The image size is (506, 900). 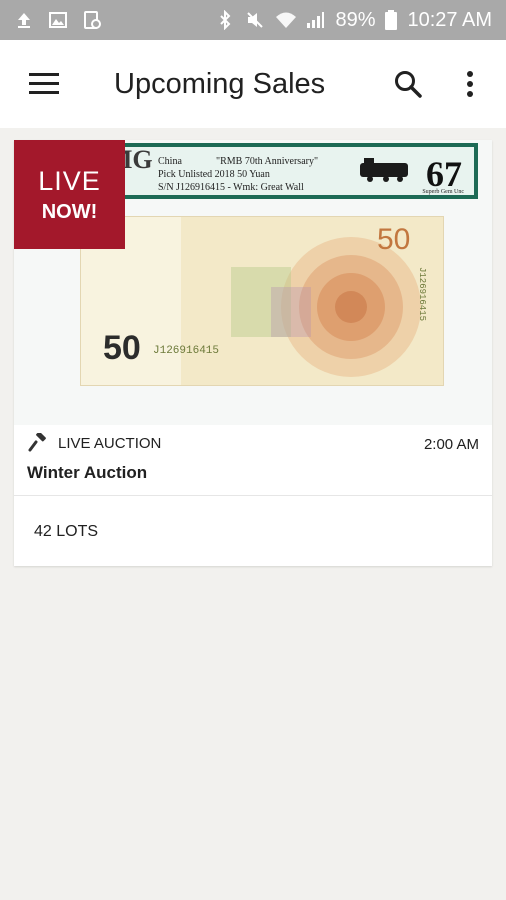 What do you see at coordinates (110, 443) in the screenshot?
I see `sale-type-label: LIVE AUCTION` at bounding box center [110, 443].